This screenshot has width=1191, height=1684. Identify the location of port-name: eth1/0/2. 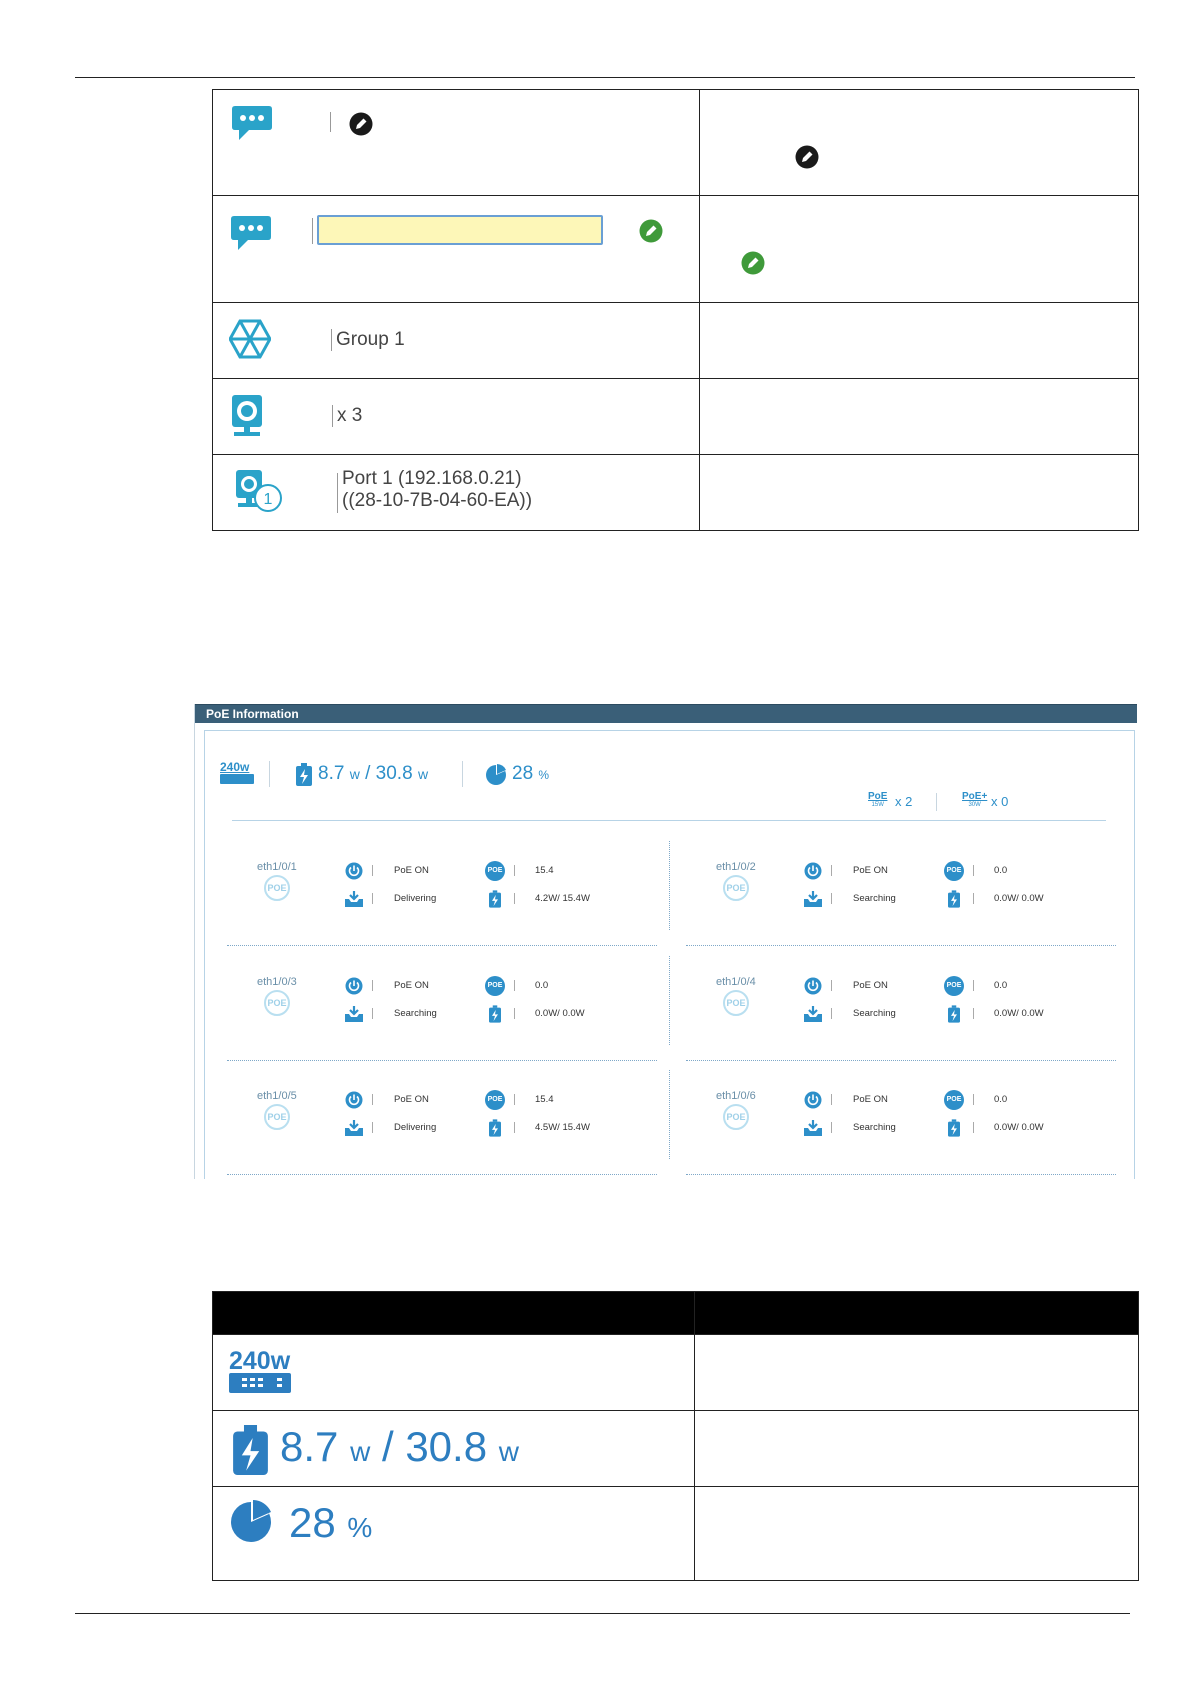
(736, 867).